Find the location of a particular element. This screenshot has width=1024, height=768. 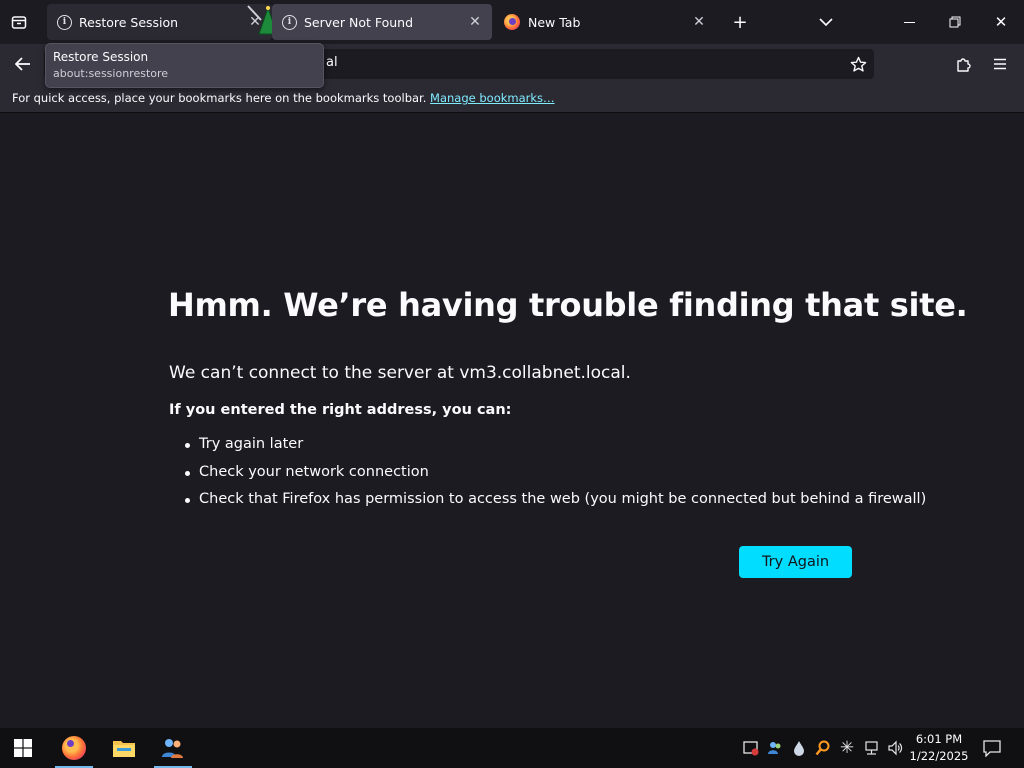

minimize-icon is located at coordinates (909, 22).